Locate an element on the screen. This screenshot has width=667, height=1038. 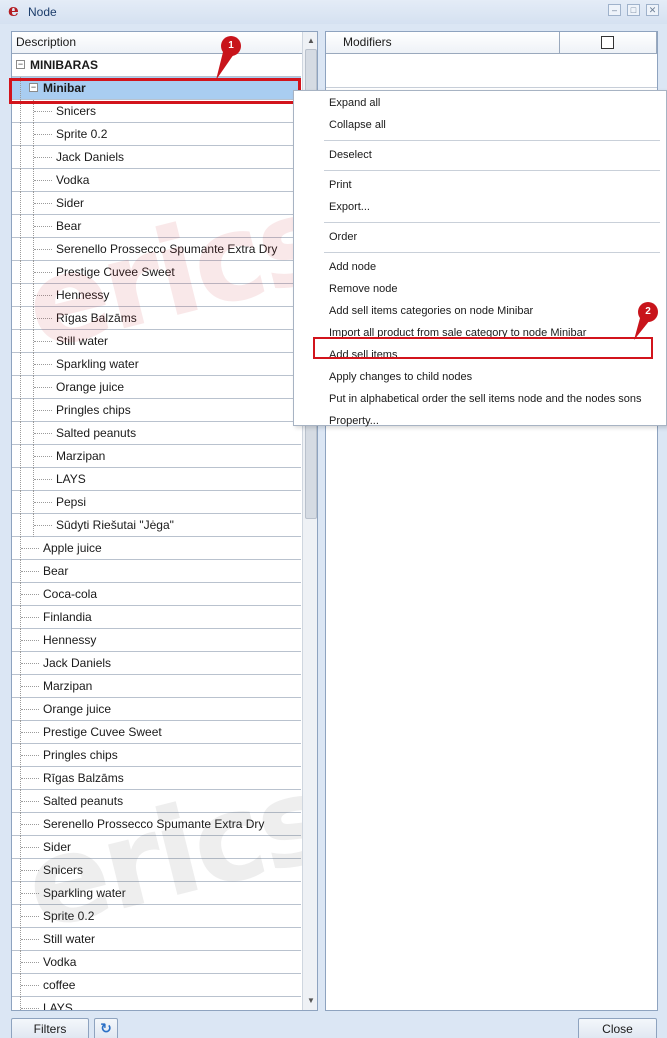
filters-button: Filters is located at coordinates (50, 1028).